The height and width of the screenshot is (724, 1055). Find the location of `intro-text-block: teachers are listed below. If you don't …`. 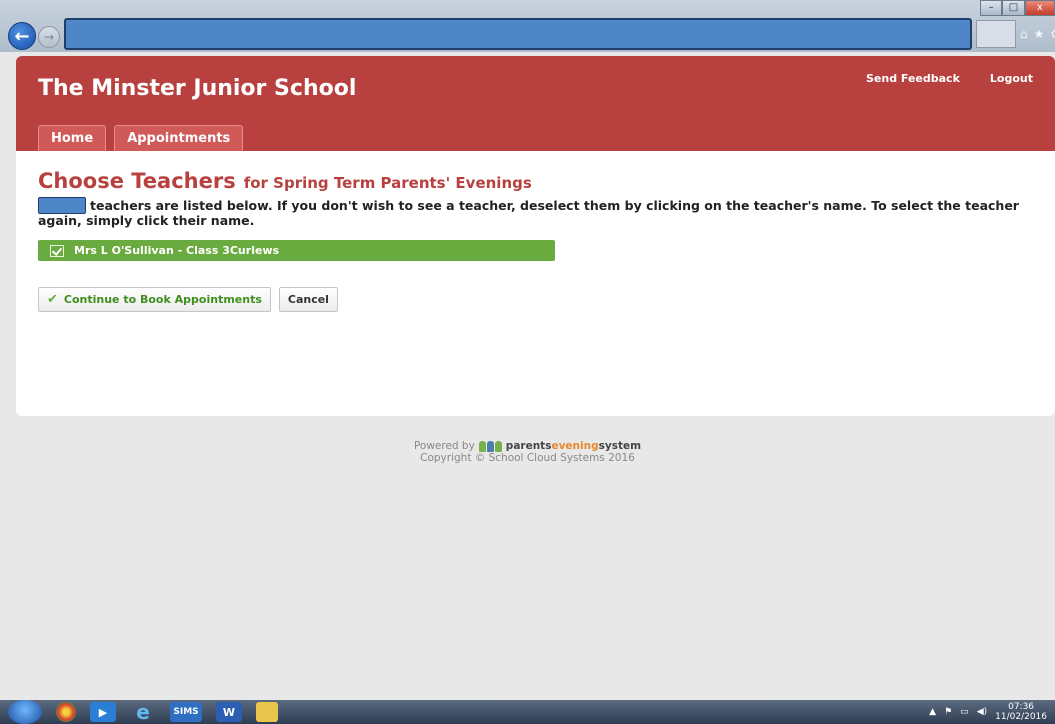

intro-text-block: teachers are listed below. If you don't … is located at coordinates (535, 212).